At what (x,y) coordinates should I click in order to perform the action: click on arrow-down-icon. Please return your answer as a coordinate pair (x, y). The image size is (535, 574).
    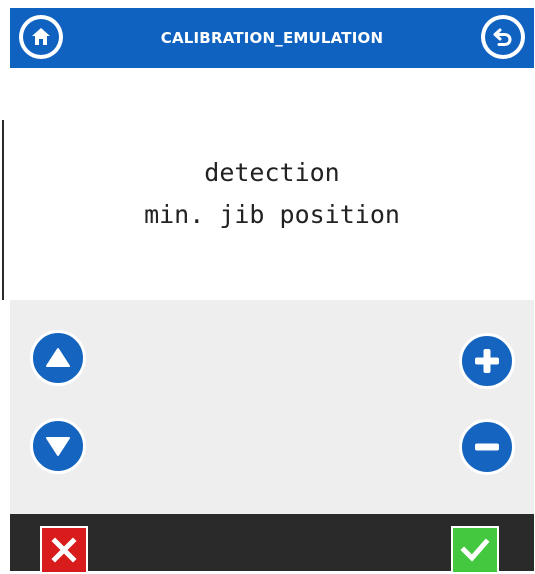
    Looking at the image, I should click on (58, 446).